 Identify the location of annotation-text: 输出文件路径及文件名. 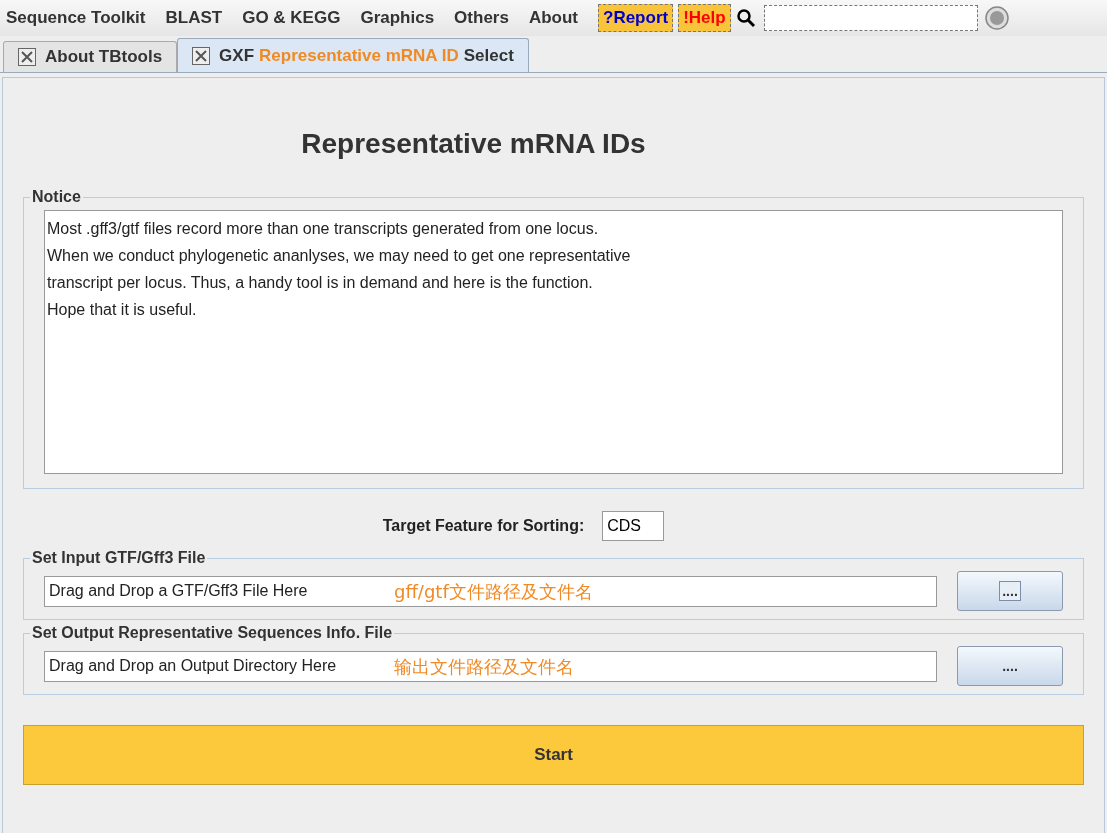
(484, 666).